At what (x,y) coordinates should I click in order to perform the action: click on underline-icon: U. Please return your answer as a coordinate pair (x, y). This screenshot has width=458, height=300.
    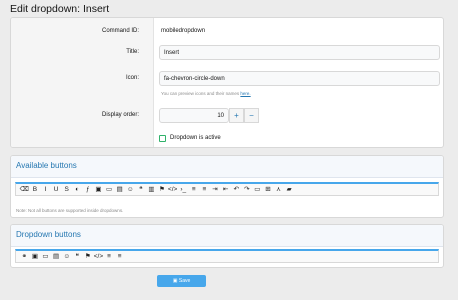
    Looking at the image, I should click on (56, 189).